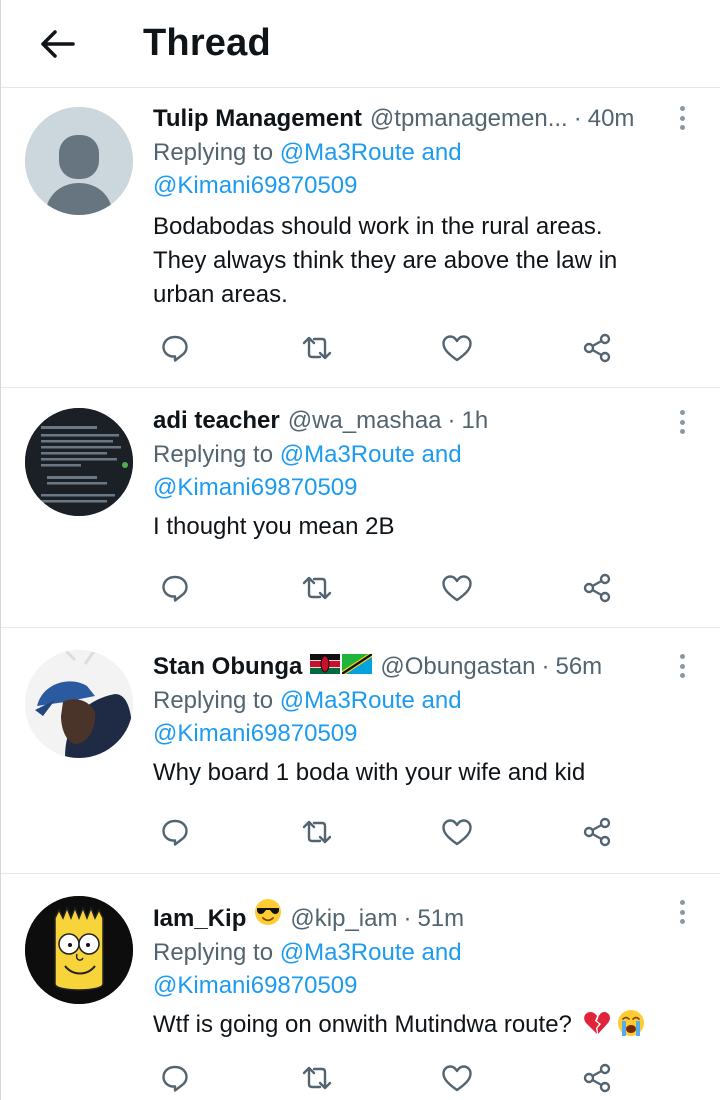 This screenshot has height=1100, width=720. Describe the element at coordinates (227, 667) in the screenshot. I see `display-name: Stan Obunga` at that location.